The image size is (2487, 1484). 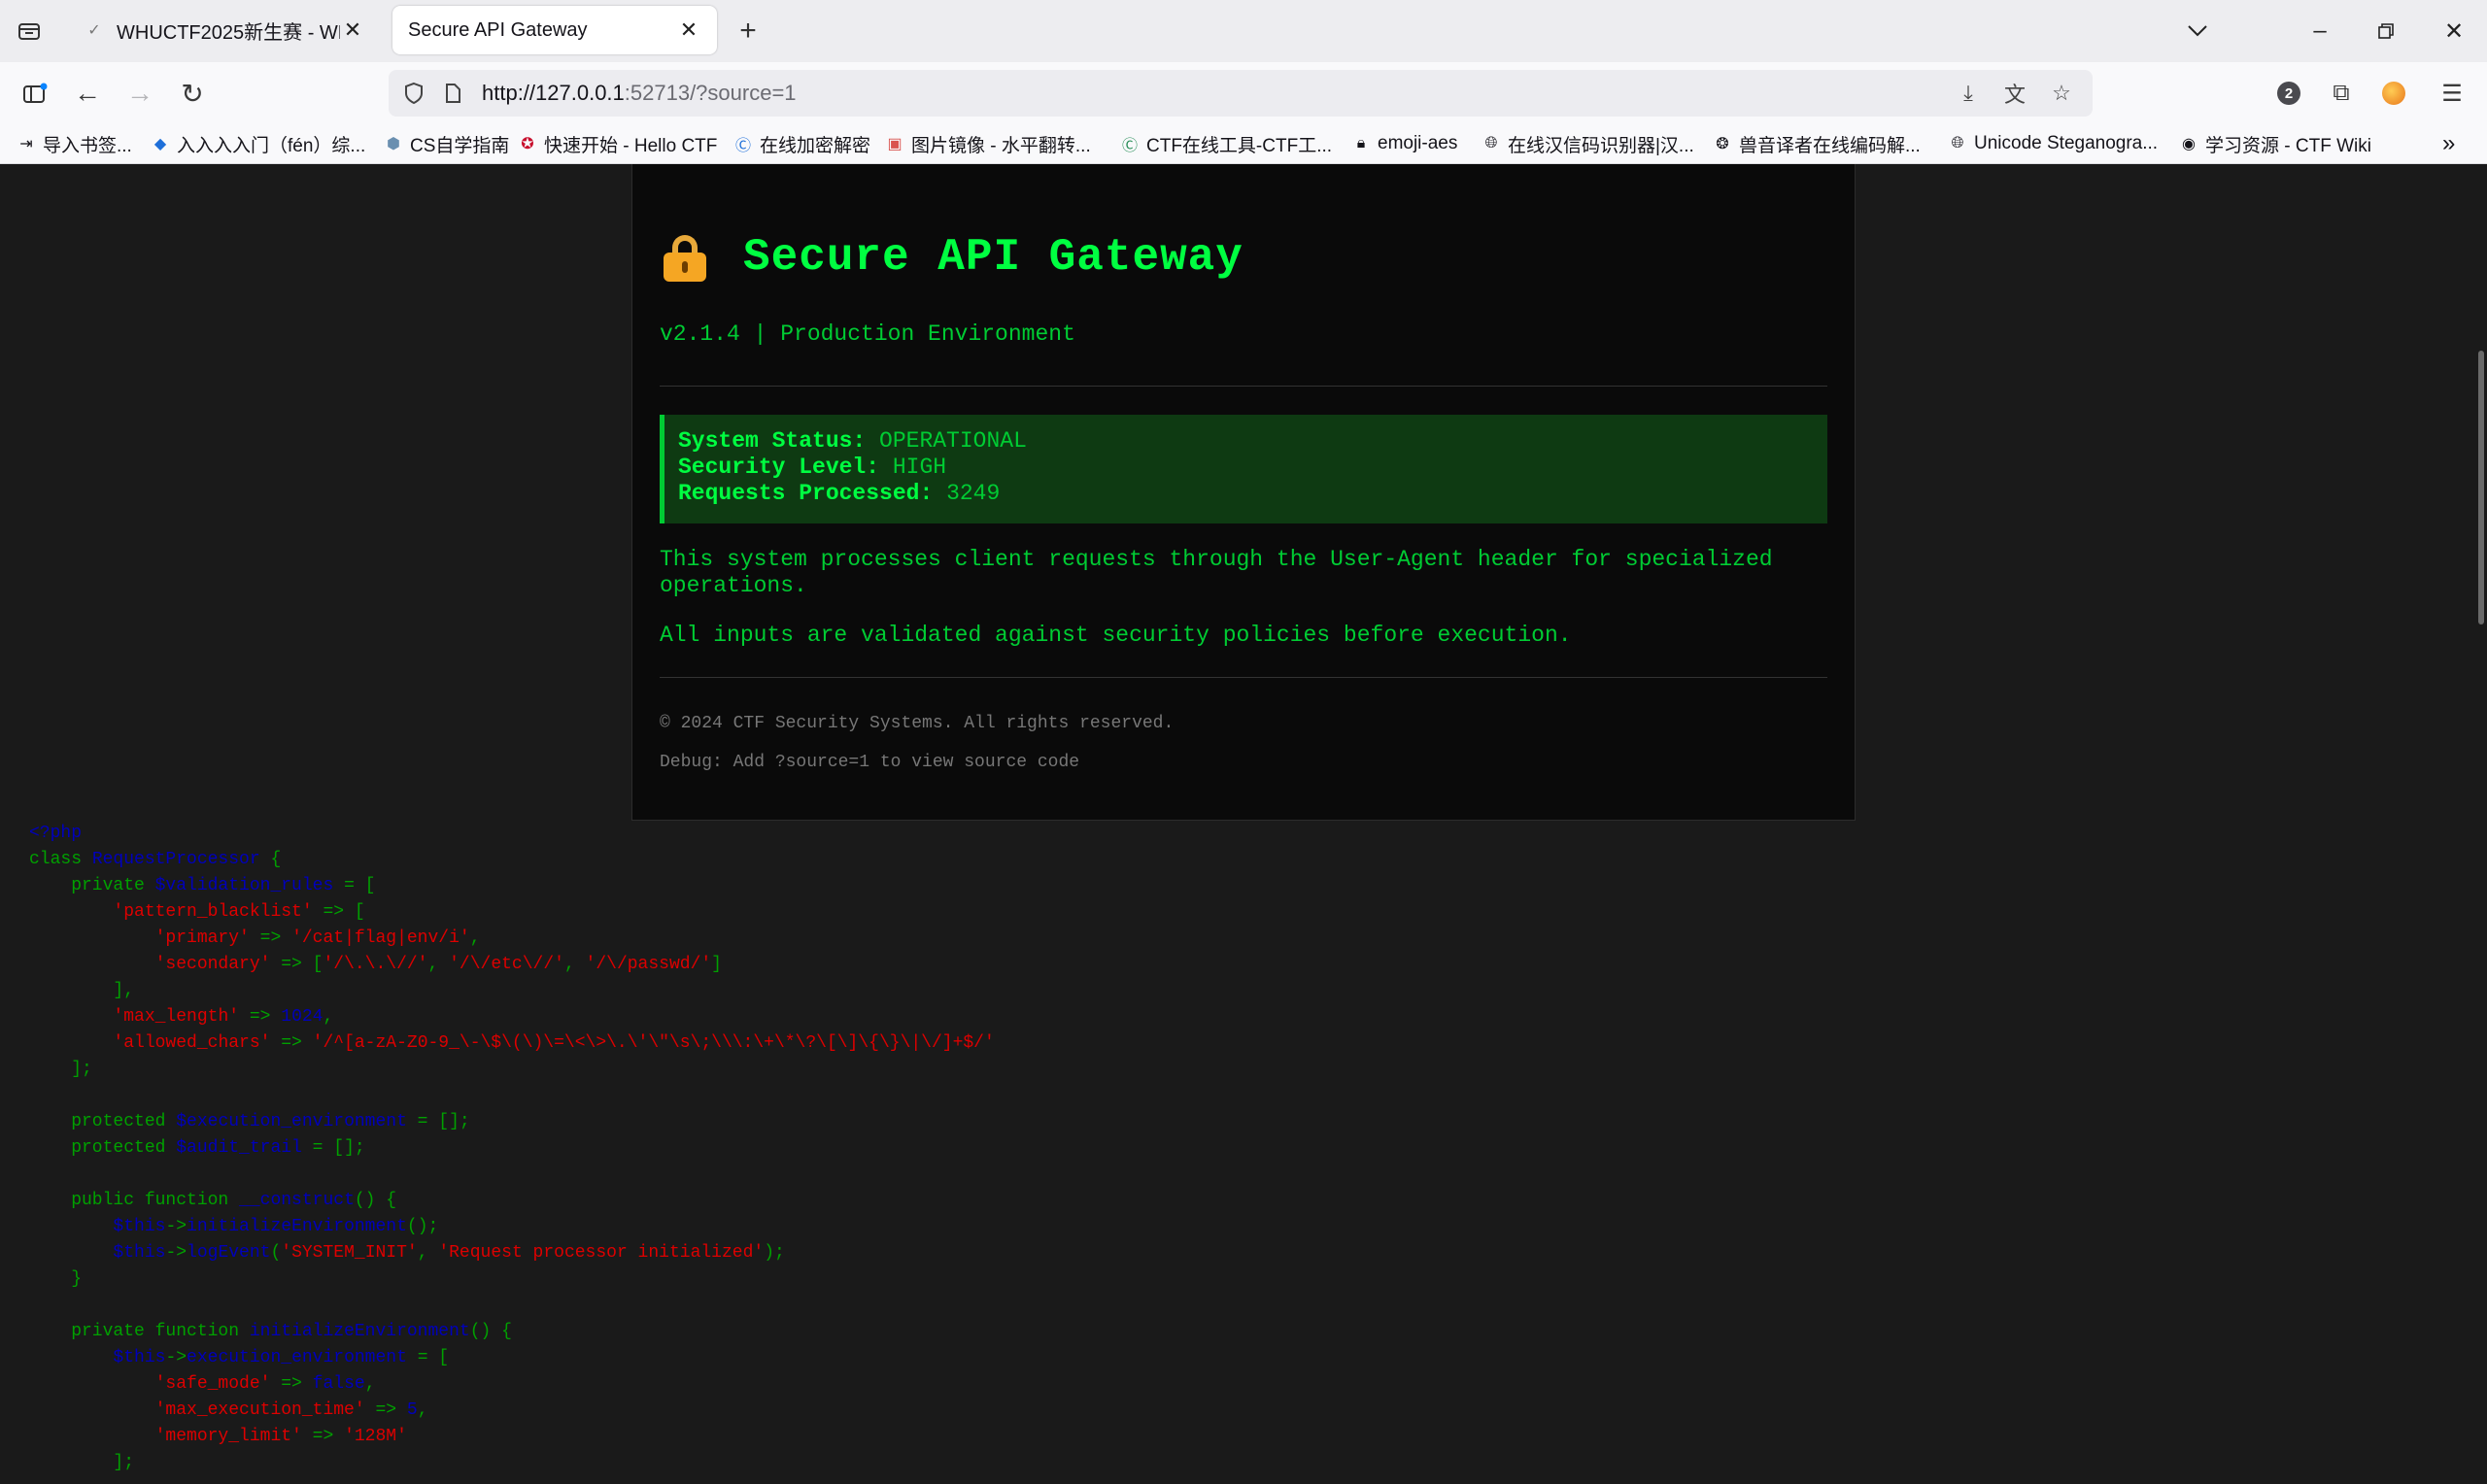 I want to click on back-button: ←, so click(x=87, y=94).